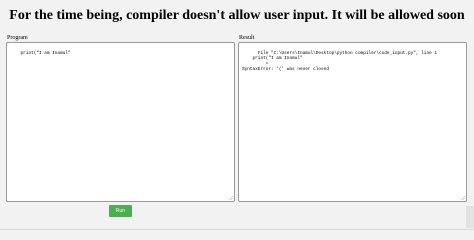 The height and width of the screenshot is (240, 474). I want to click on program-label: Program, so click(17, 38).